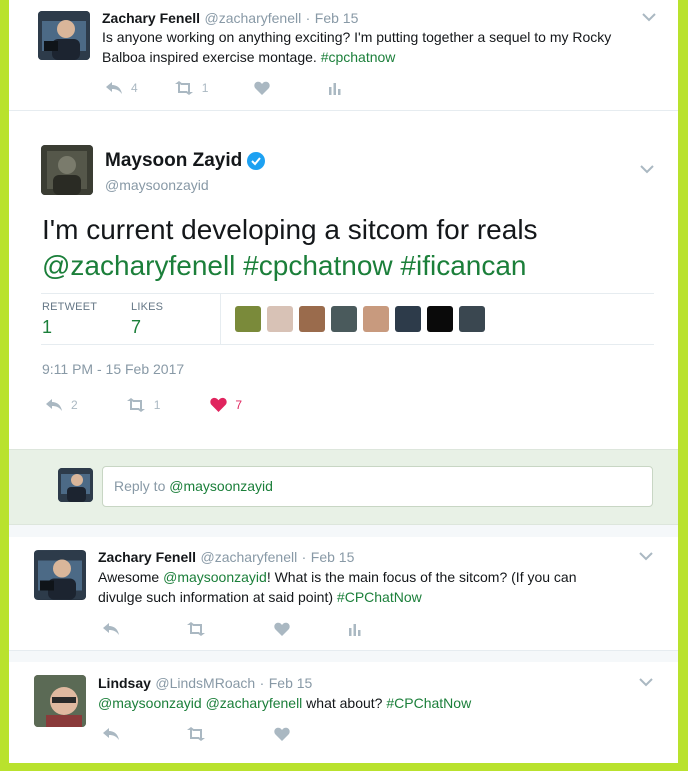 Image resolution: width=688 pixels, height=771 pixels. I want to click on reply-text-mid: what about?, so click(344, 703).